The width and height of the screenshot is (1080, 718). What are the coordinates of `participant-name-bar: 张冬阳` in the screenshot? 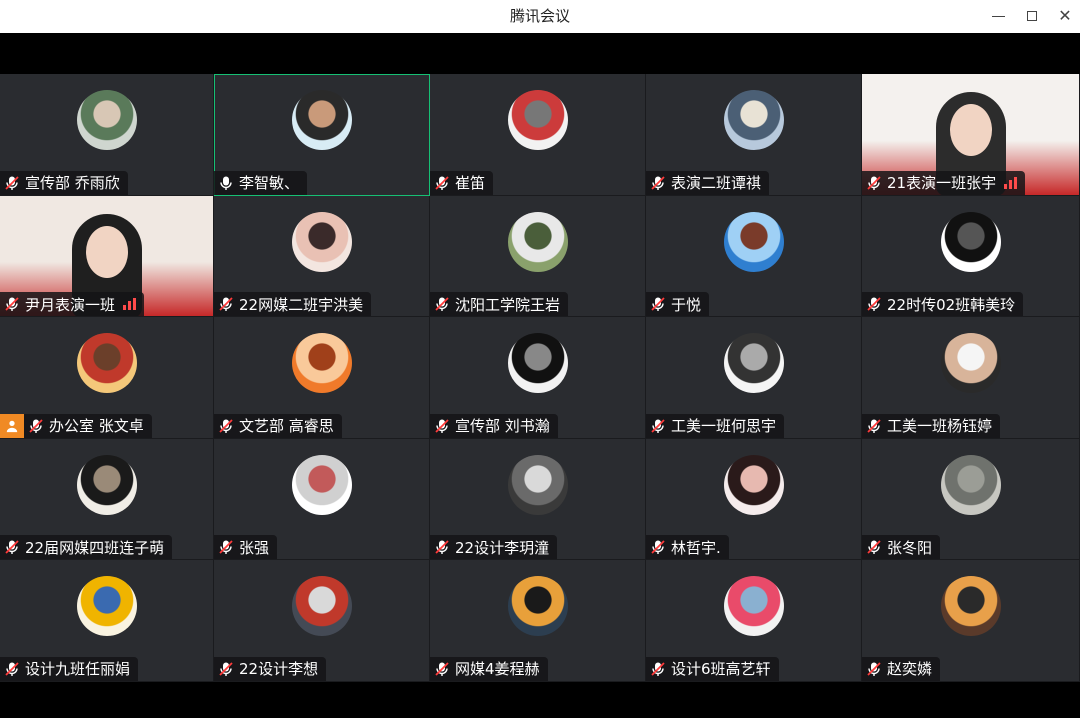 It's located at (901, 547).